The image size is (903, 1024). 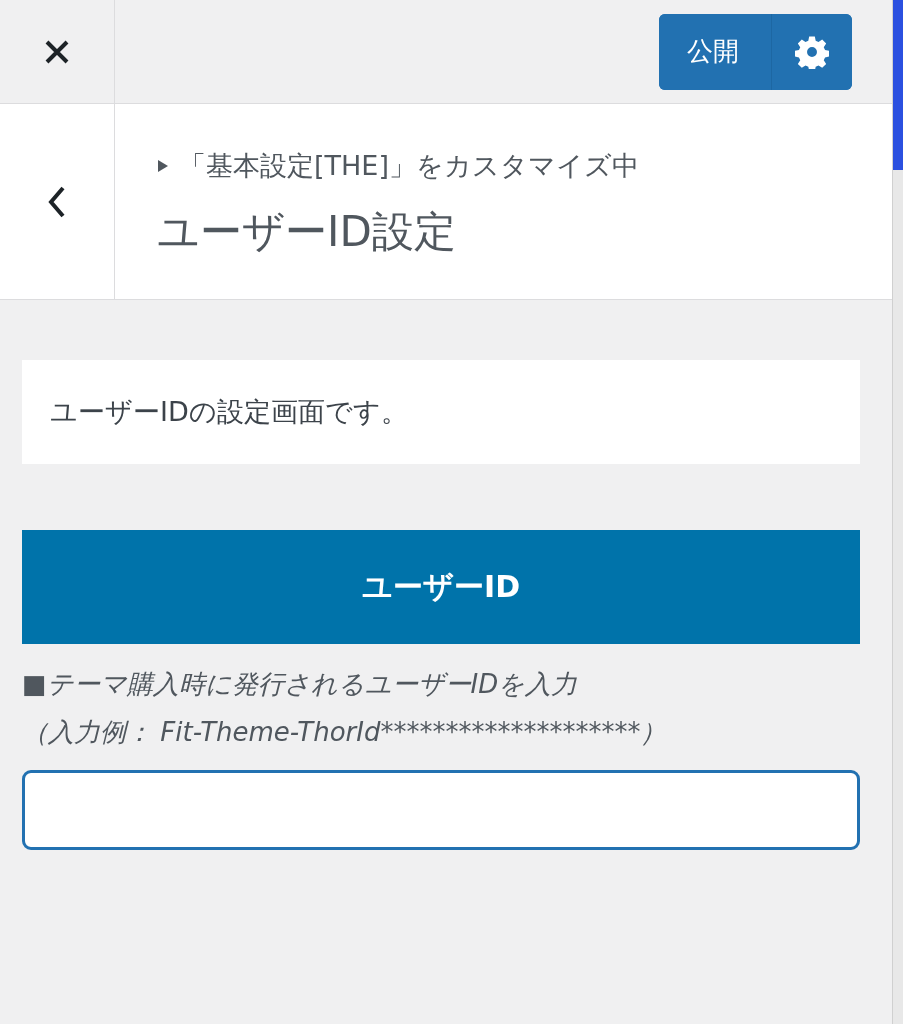 I want to click on hint-text: ■テーマ購入時に発行されるユーザーIDを入力, so click(x=300, y=684).